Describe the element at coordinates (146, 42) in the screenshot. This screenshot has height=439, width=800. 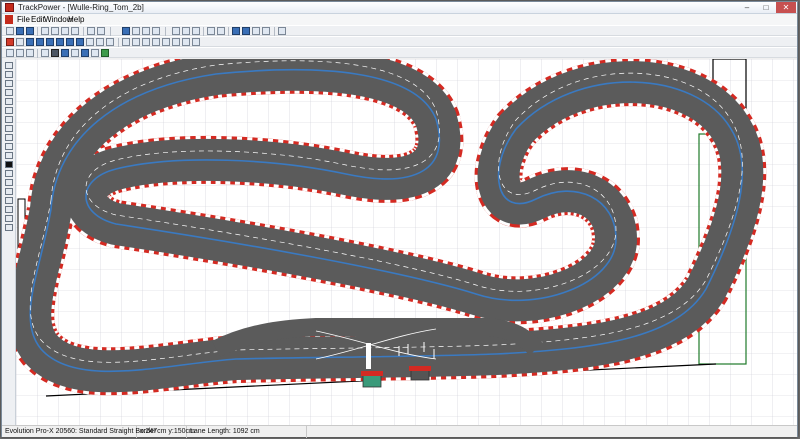
I see `building-icon` at that location.